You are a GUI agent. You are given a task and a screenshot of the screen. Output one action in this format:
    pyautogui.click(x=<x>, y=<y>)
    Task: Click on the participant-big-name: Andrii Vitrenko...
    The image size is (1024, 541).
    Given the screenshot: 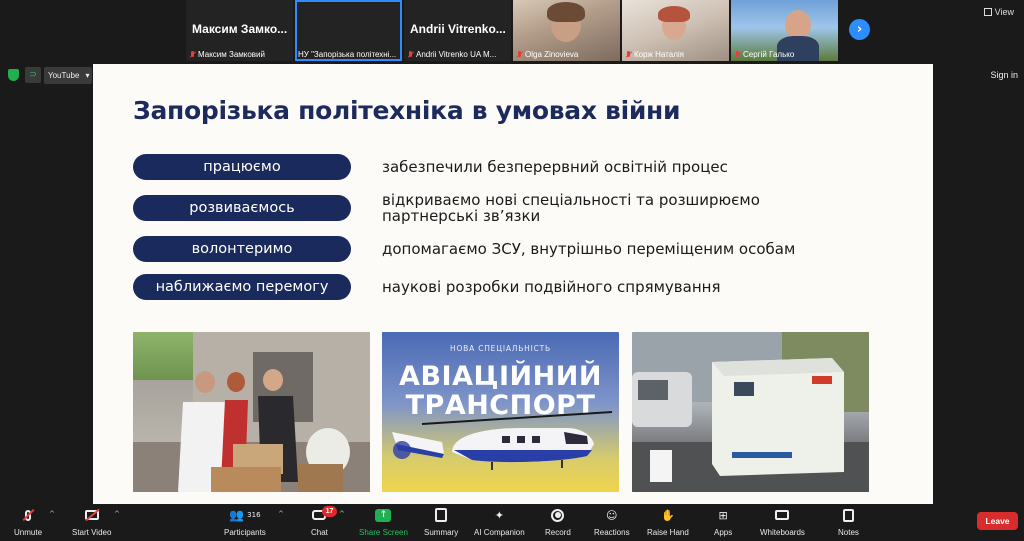 What is the action you would take?
    pyautogui.click(x=458, y=29)
    